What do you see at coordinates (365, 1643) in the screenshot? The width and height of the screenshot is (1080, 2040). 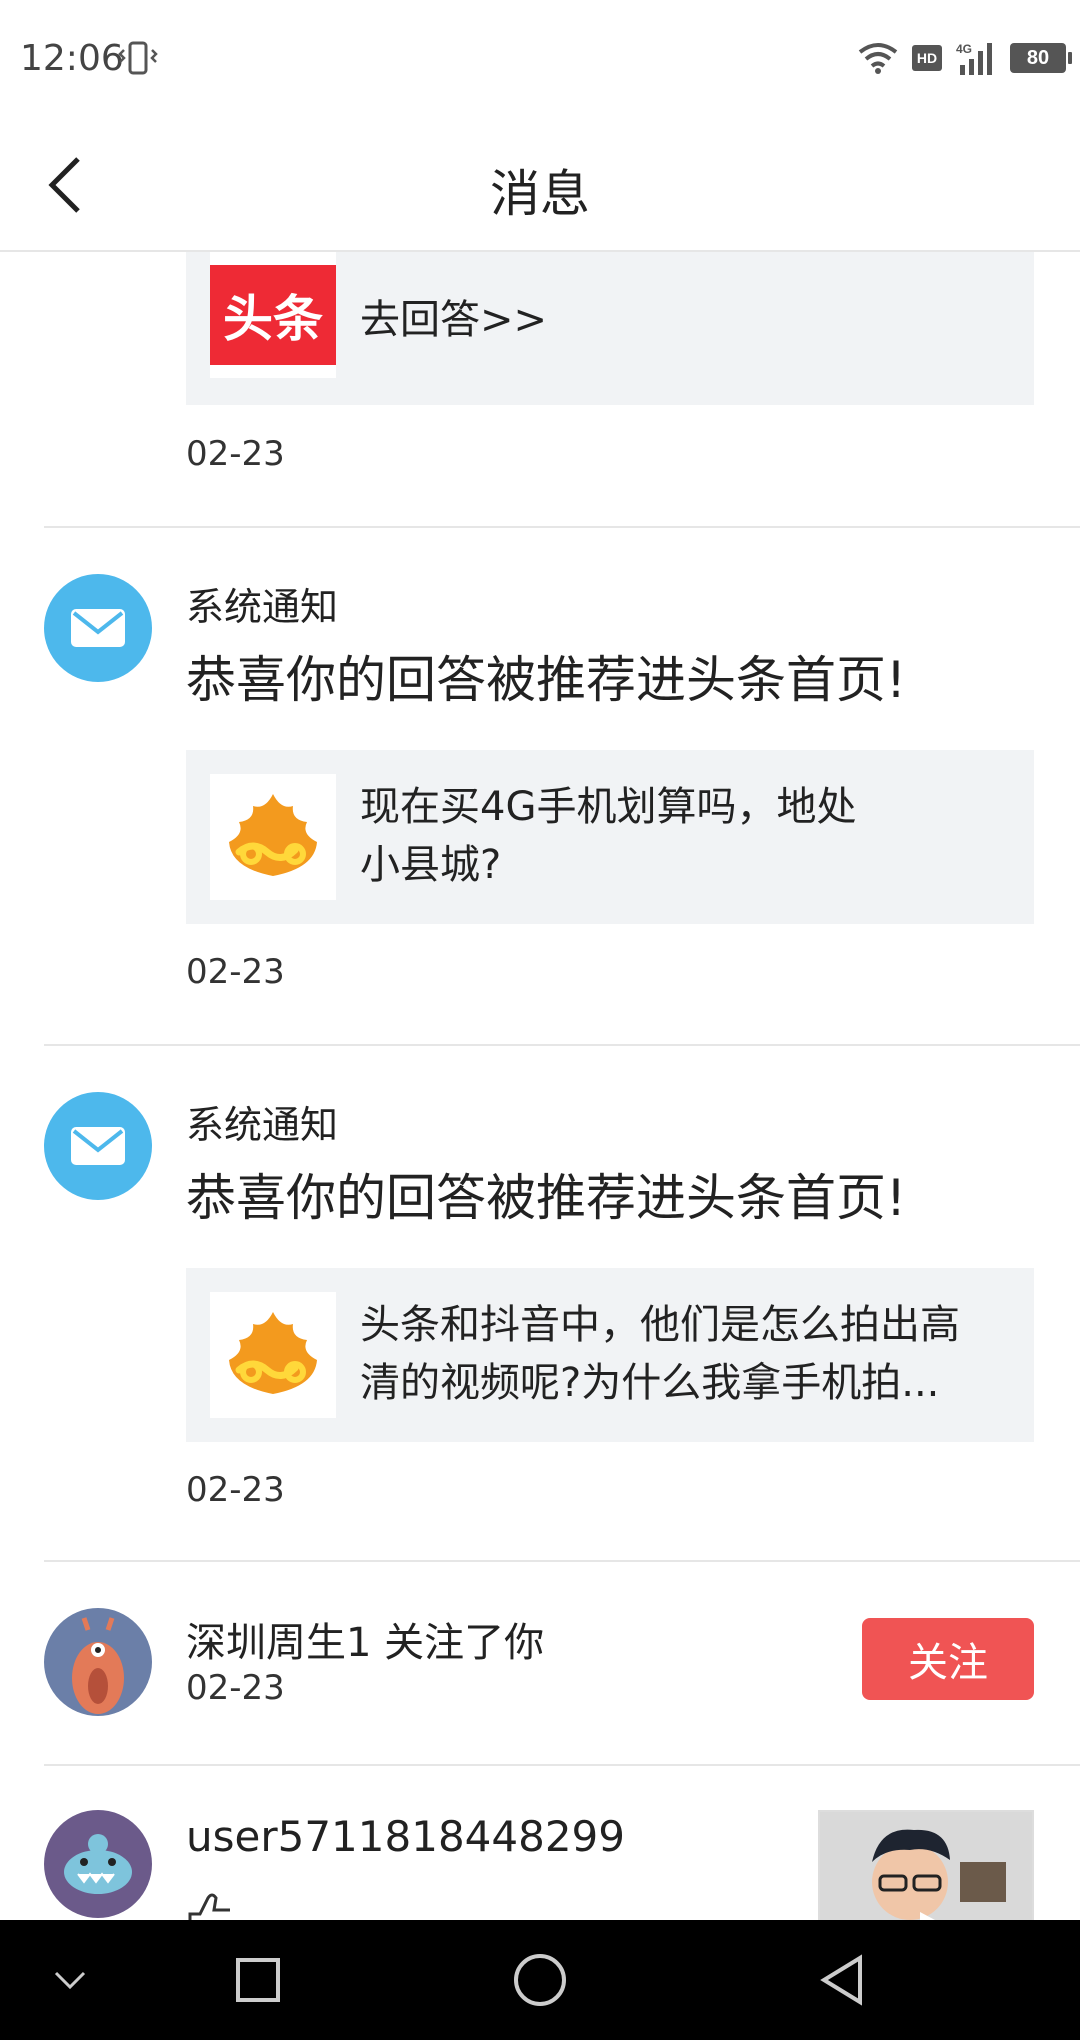 I see `follow-text: 深圳周生1 关注了你` at bounding box center [365, 1643].